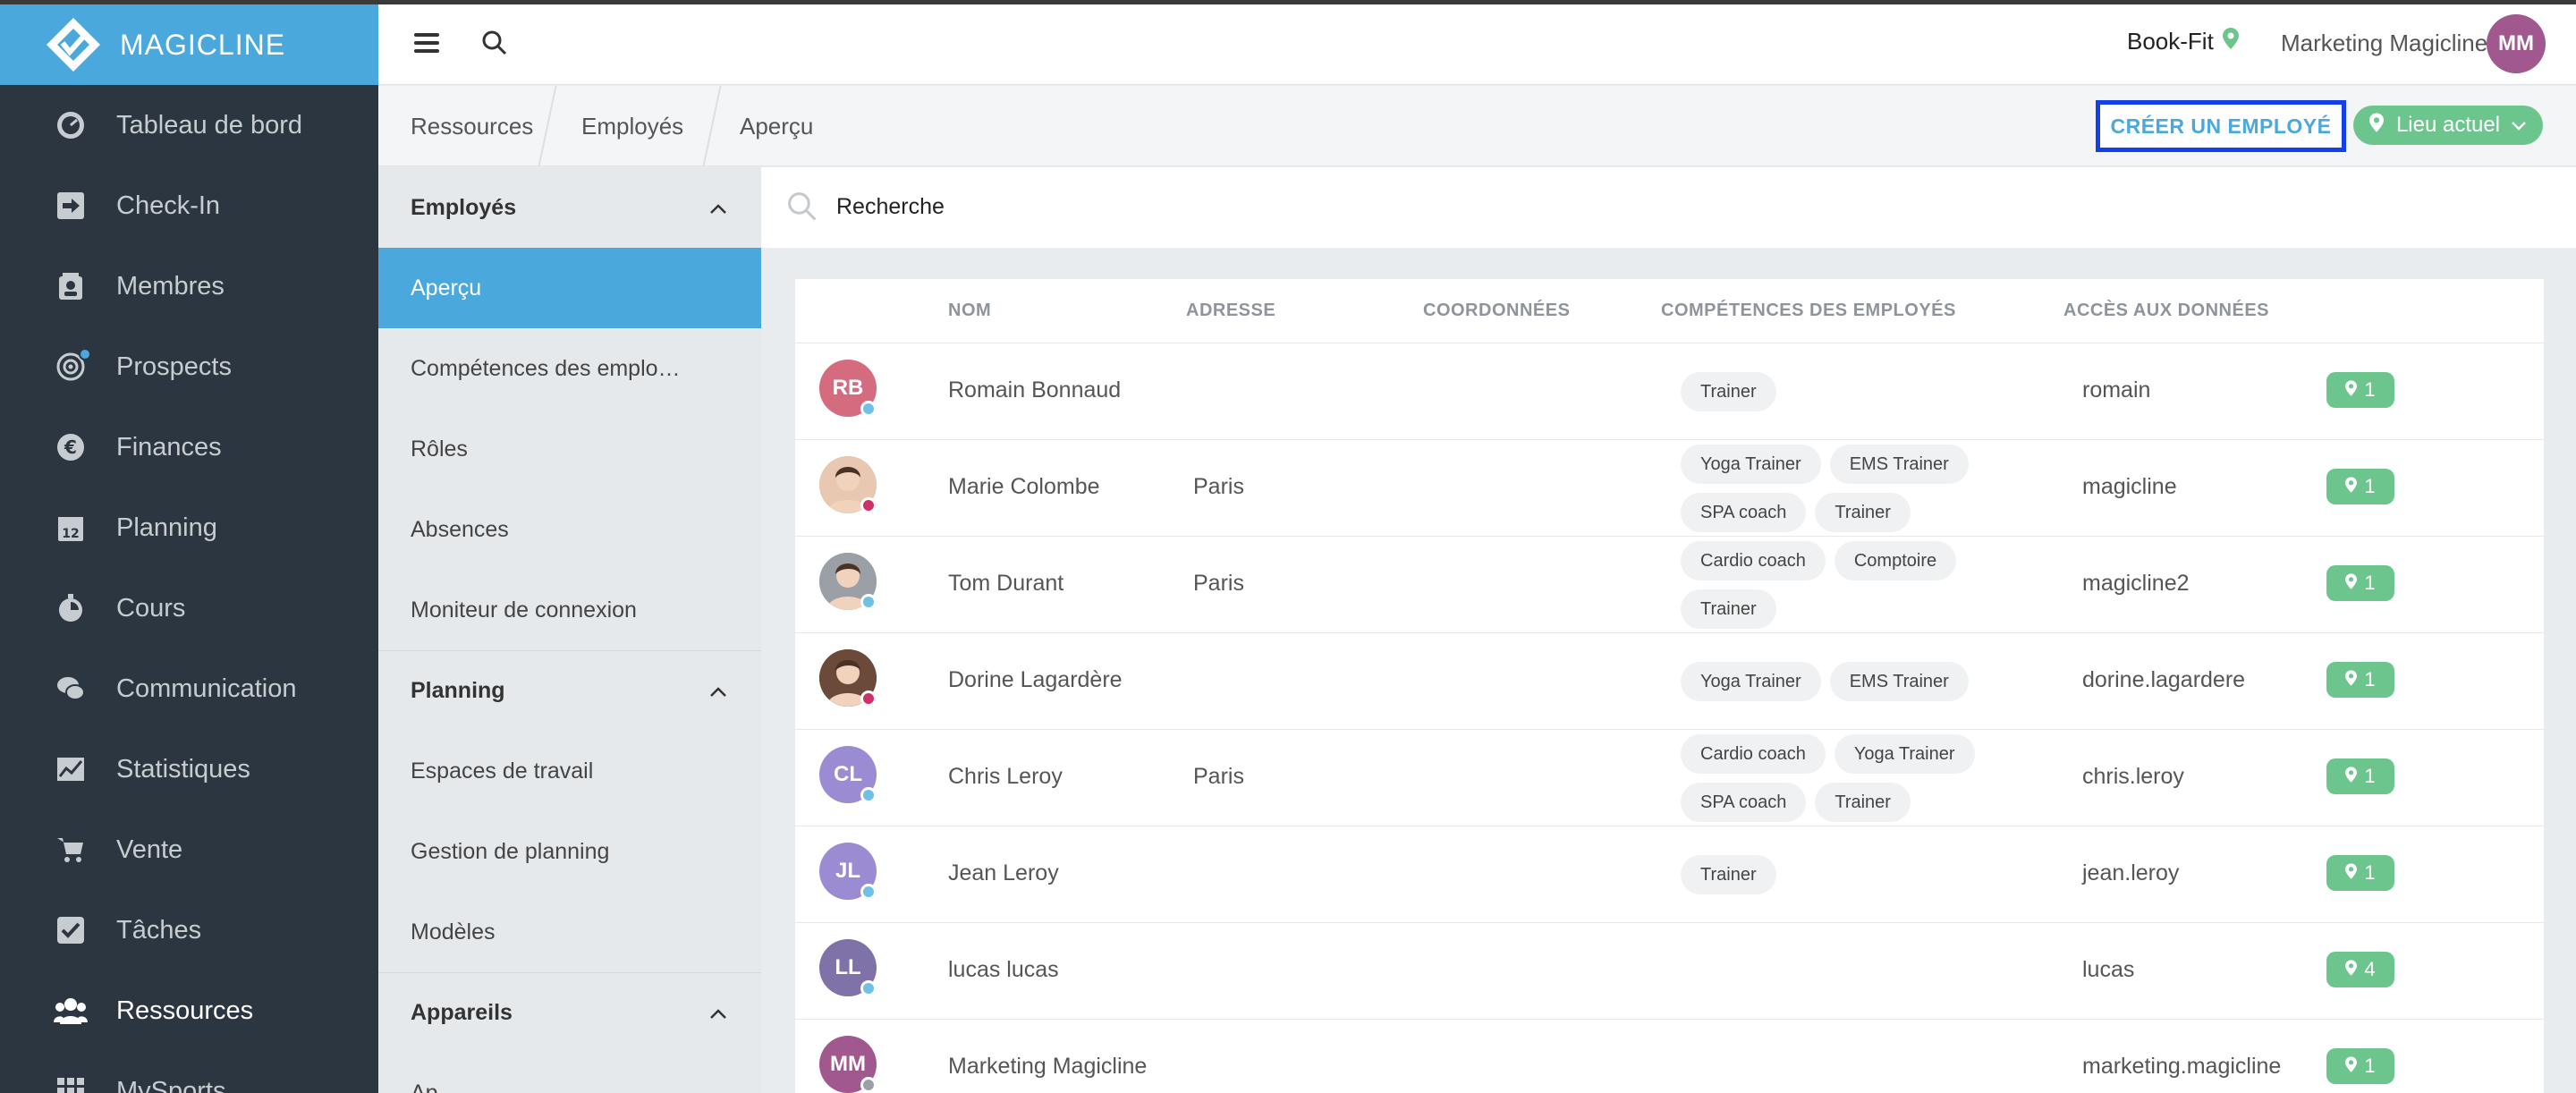 Image resolution: width=2576 pixels, height=1093 pixels. Describe the element at coordinates (569, 771) in the screenshot. I see `subnav-item: Espaces de travail` at that location.